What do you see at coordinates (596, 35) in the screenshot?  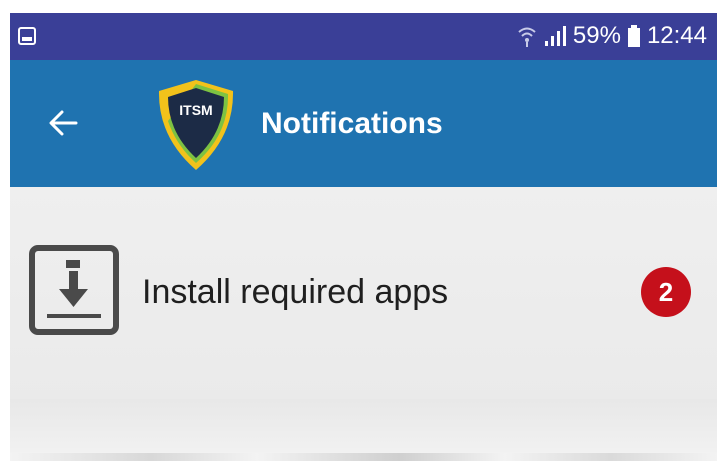 I see `battery-percent: 59%` at bounding box center [596, 35].